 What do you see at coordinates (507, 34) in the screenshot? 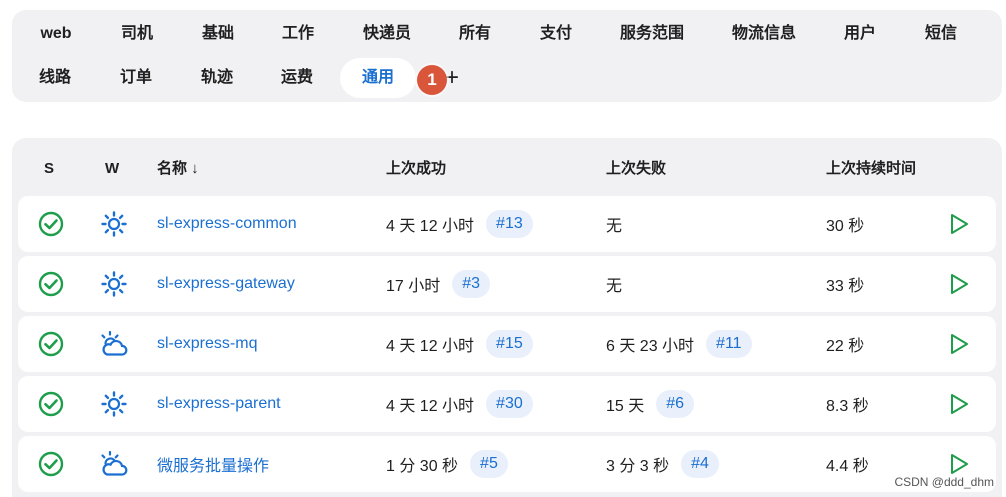
I see `view-tabs-row-1: web 司机 基础 工作 快递员 所有 支付 服务范围 物流信息 用户 短信` at bounding box center [507, 34].